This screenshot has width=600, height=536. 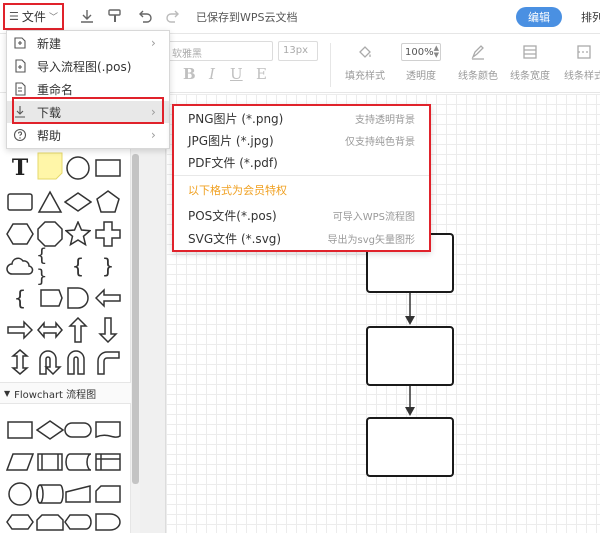 What do you see at coordinates (108, 494) in the screenshot?
I see `card-shape` at bounding box center [108, 494].